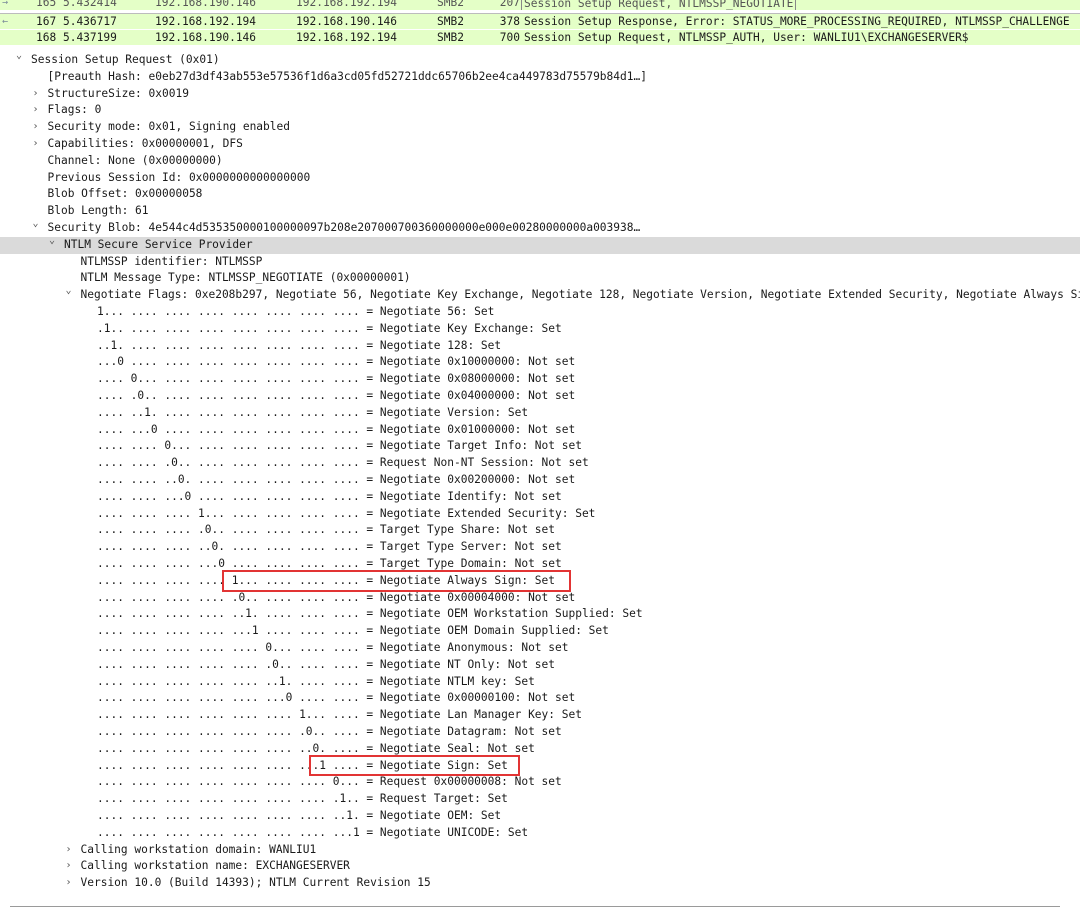 The height and width of the screenshot is (913, 1080). Describe the element at coordinates (540, 60) in the screenshot. I see `tree-node: ⌄ Session Setup Request (0x01)` at that location.